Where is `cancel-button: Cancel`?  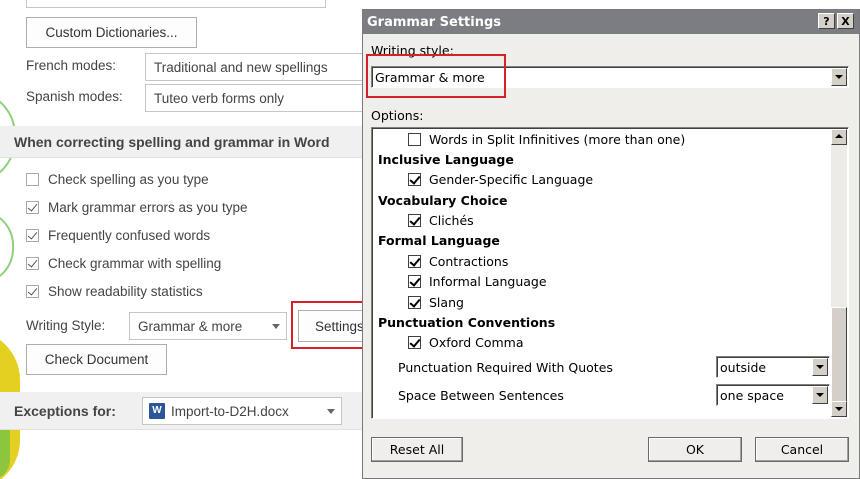 cancel-button: Cancel is located at coordinates (802, 449).